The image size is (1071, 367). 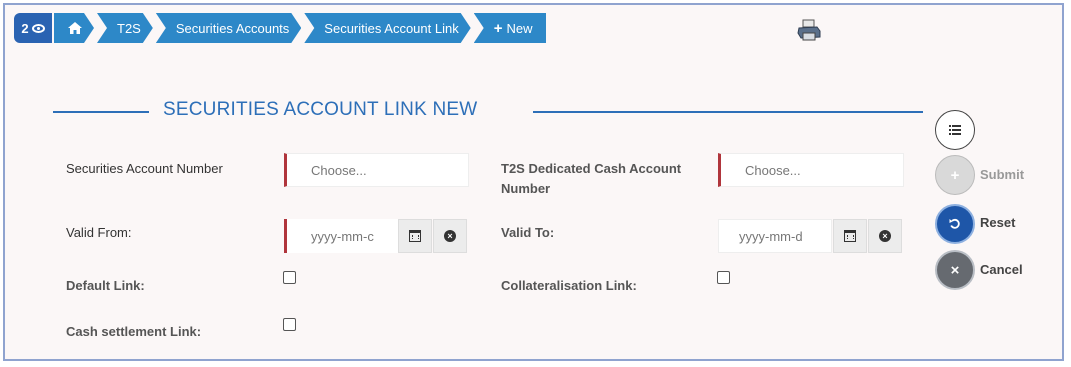 I want to click on cash-settlement-link-checkbox, so click(x=289, y=324).